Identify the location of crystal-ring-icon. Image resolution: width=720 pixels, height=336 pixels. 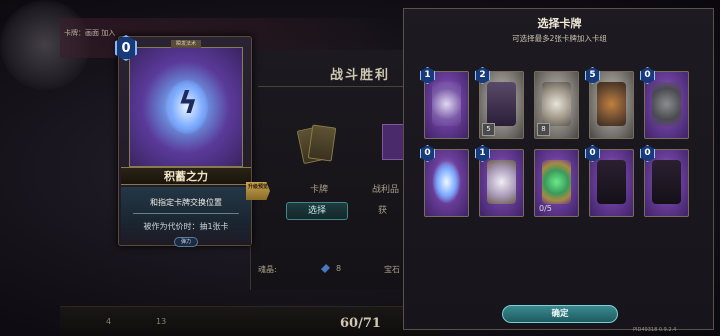
(556, 182).